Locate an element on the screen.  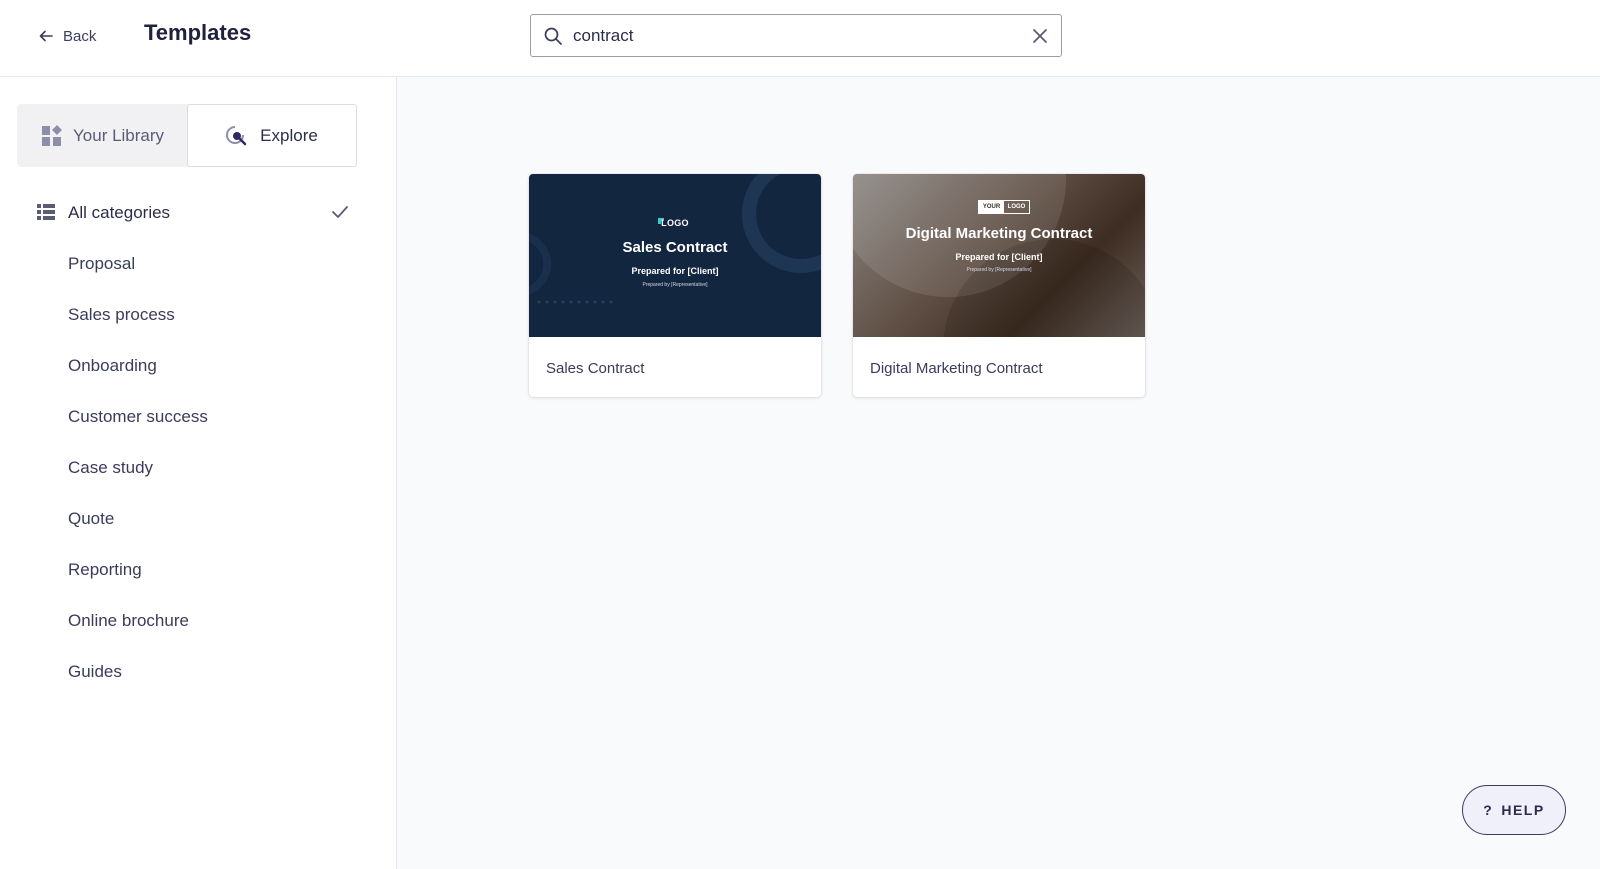
category-label: All categories is located at coordinates (119, 212).